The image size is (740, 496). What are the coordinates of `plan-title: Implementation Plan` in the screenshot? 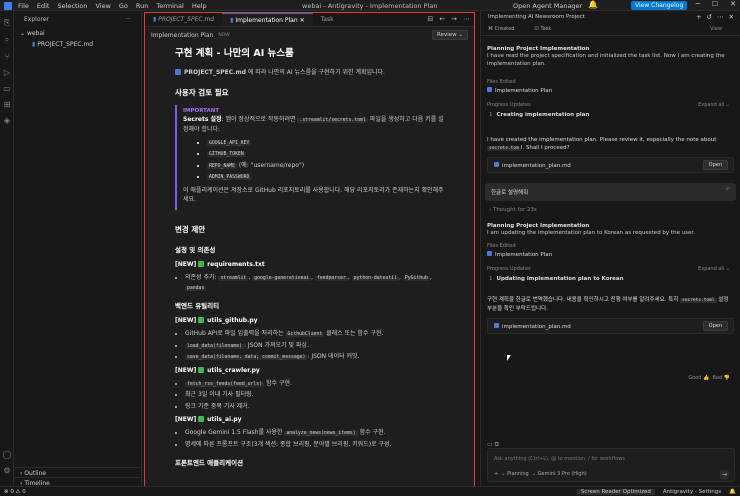 It's located at (182, 35).